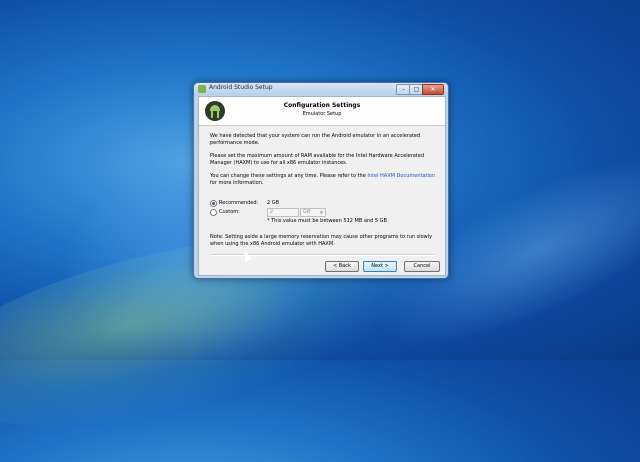 Image resolution: width=640 pixels, height=462 pixels. I want to click on android-studio-icon, so click(202, 89).